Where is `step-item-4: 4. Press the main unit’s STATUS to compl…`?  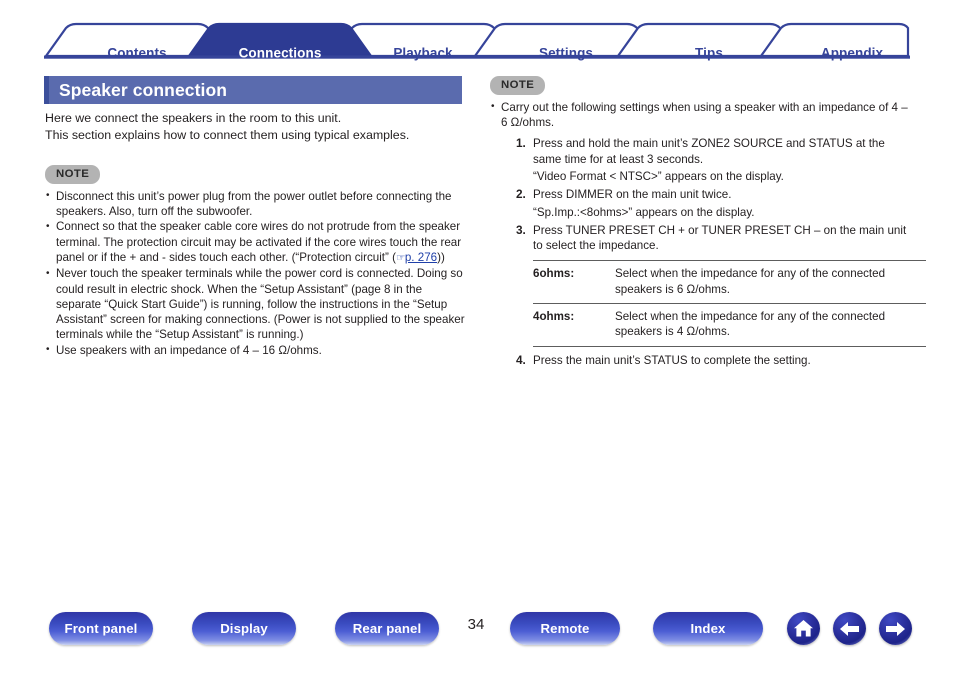
step-item-4: 4. Press the main unit’s STATUS to compl… is located at coordinates (715, 360).